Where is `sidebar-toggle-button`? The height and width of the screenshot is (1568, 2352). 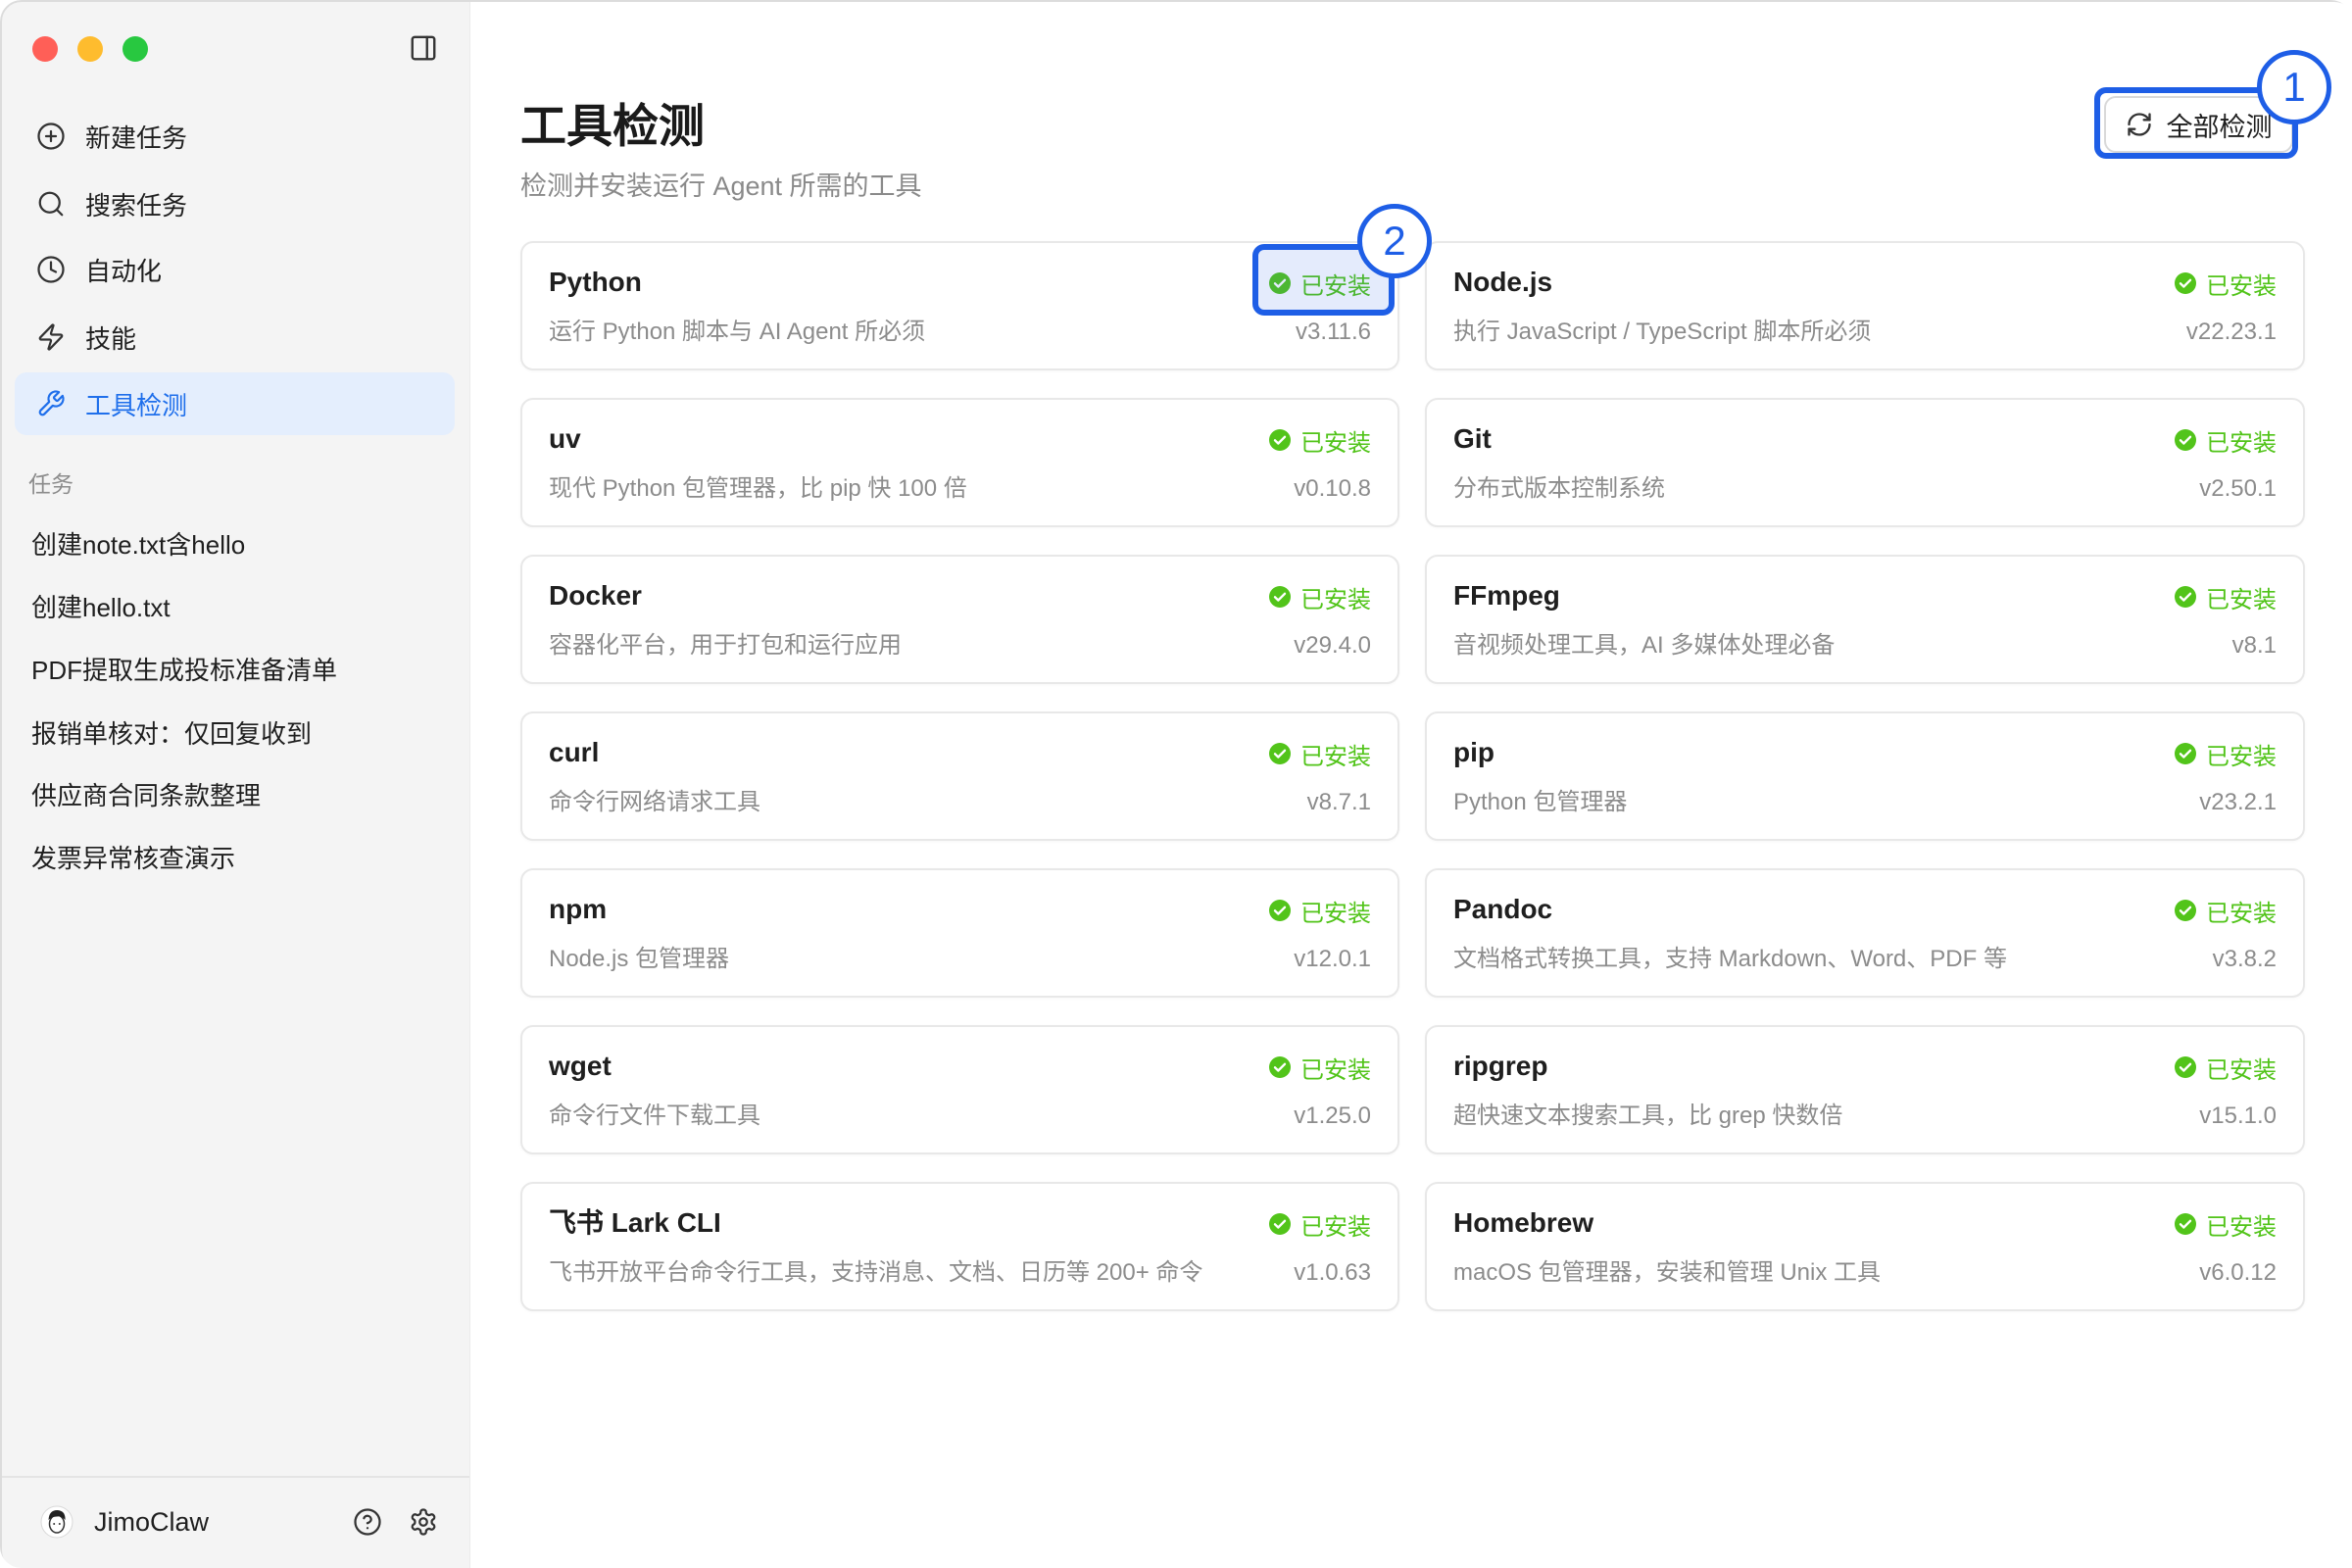
sidebar-toggle-button is located at coordinates (423, 50).